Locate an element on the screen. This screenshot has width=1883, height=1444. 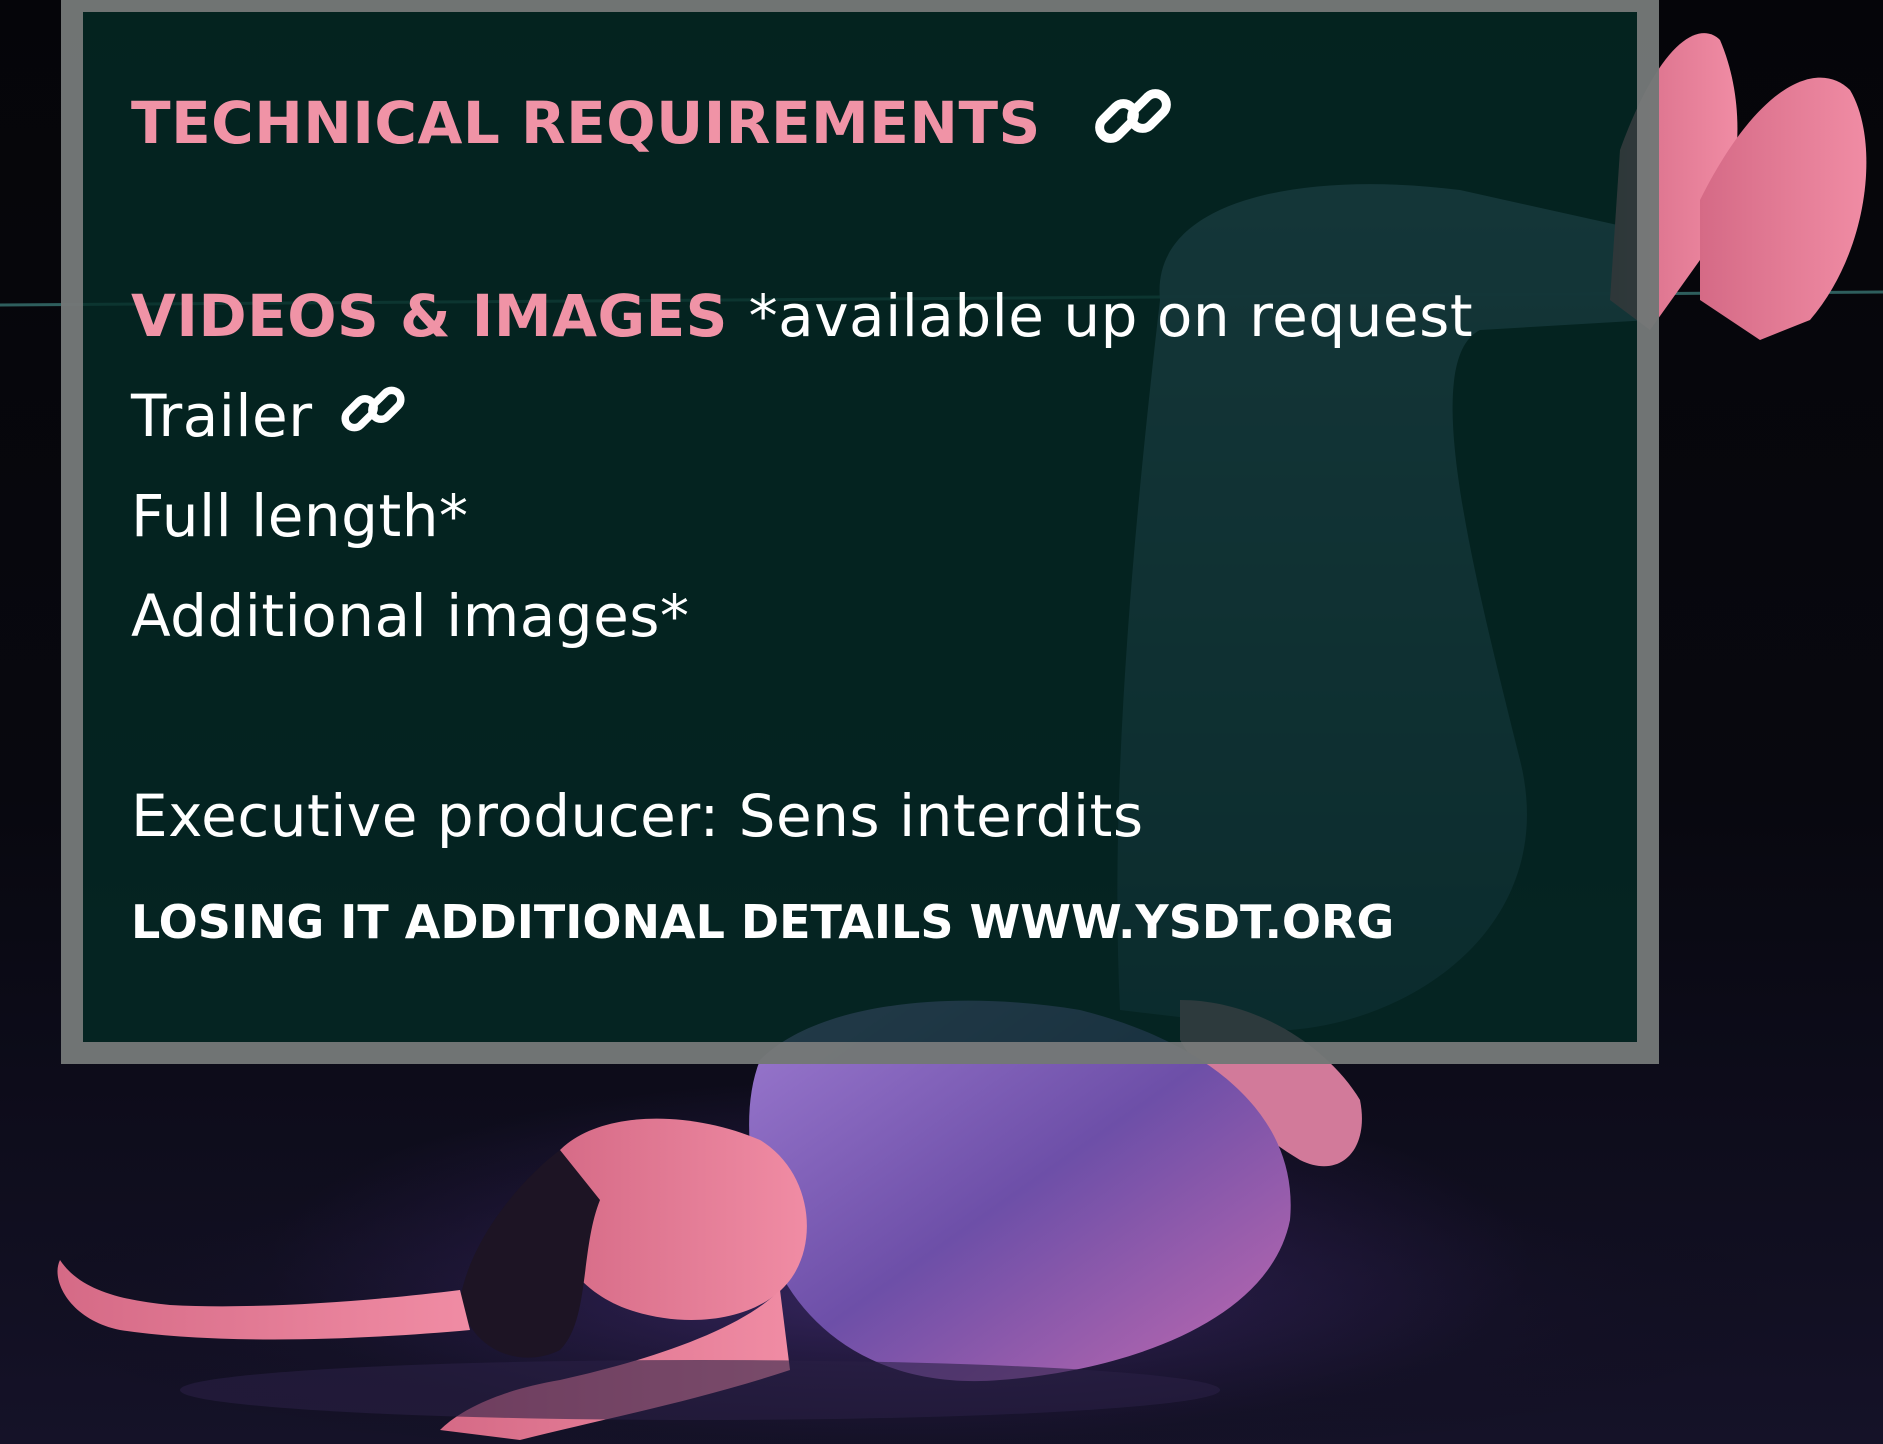
trailer-label: Trailer is located at coordinates (222, 416).